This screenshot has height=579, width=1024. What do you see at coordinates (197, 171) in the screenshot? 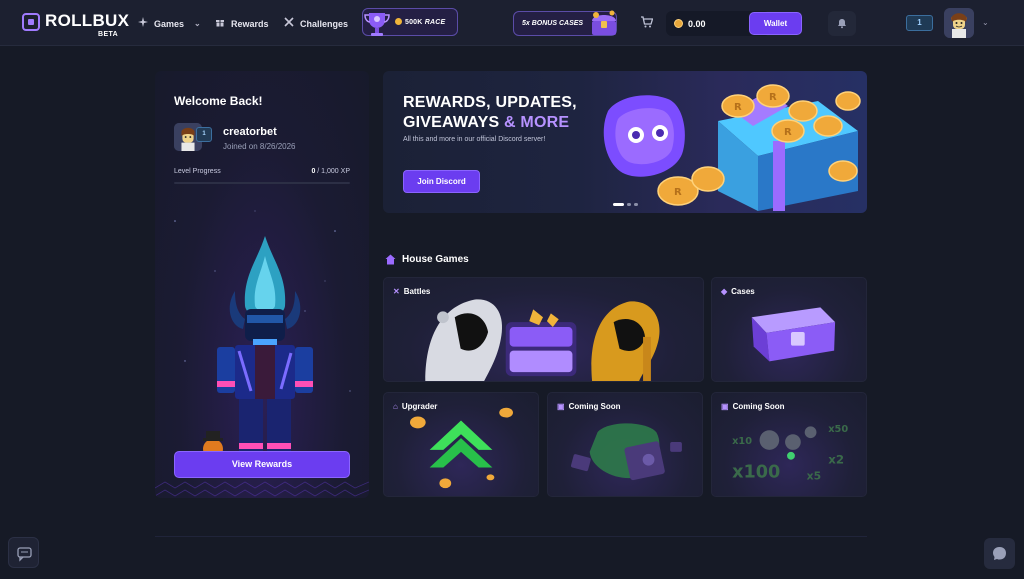
I see `level-progress-label: Level Progress` at bounding box center [197, 171].